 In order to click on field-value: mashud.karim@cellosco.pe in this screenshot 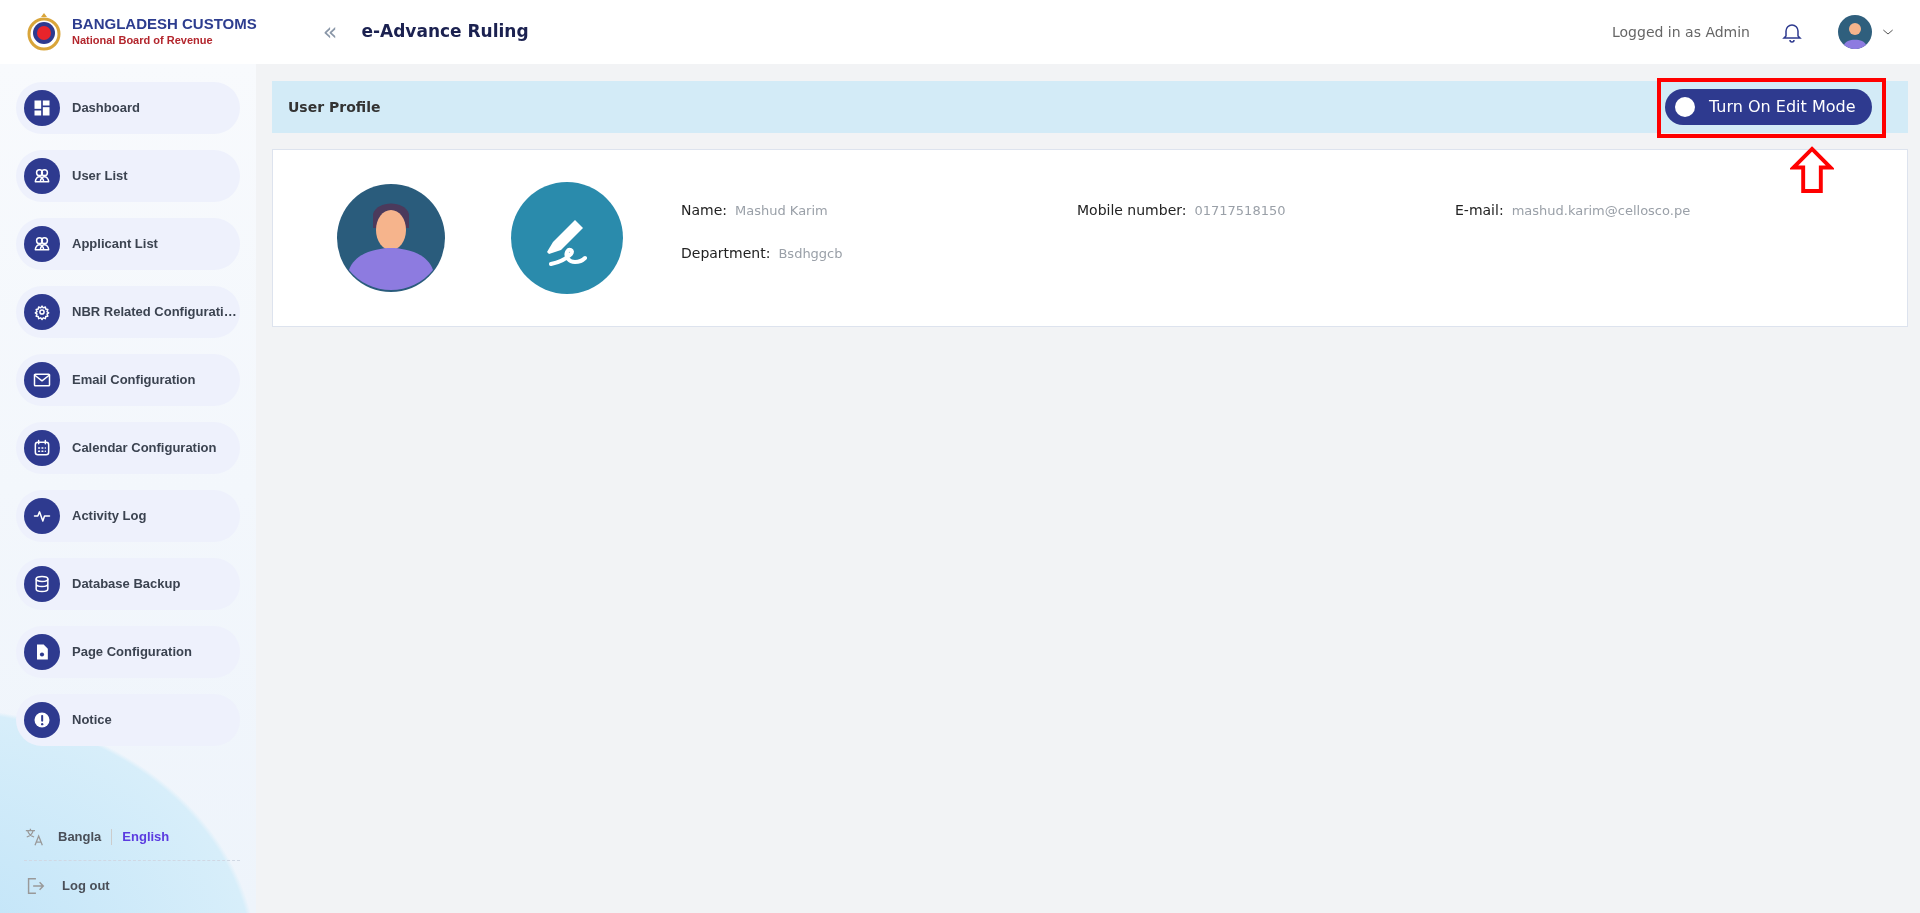, I will do `click(1601, 211)`.